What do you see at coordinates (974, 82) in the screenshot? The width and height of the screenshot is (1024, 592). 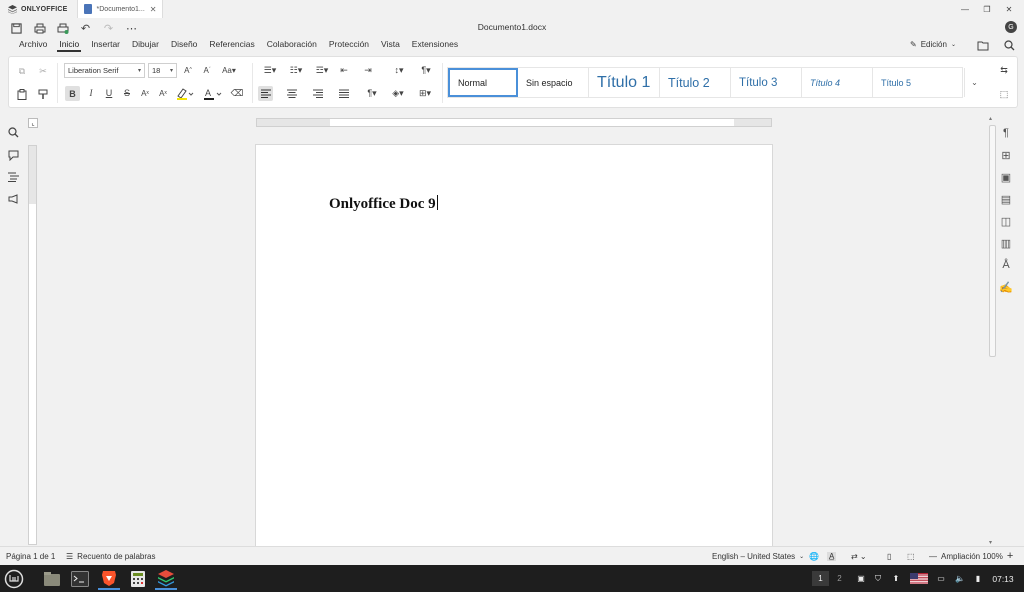 I see `styles-expand-icon: ⌄` at bounding box center [974, 82].